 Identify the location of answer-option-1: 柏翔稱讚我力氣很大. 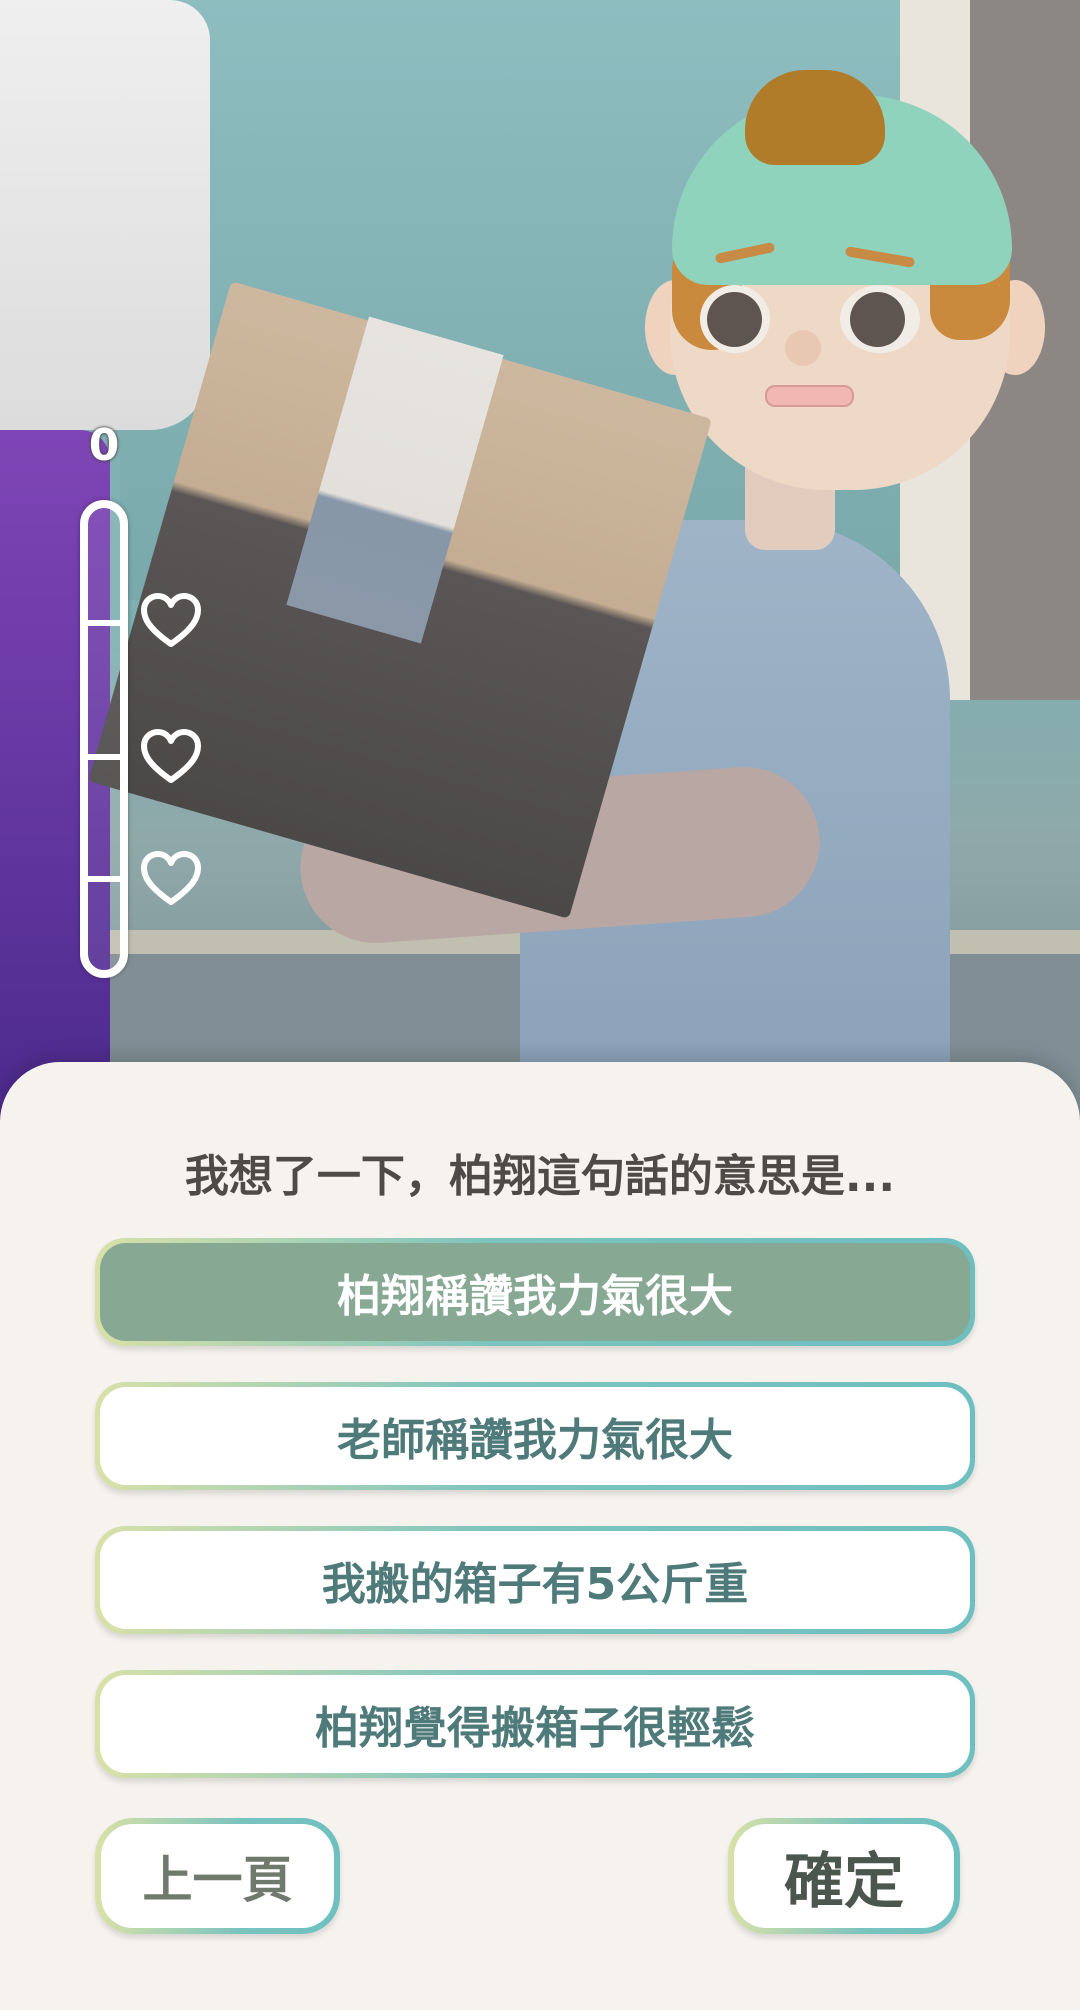
(535, 1292).